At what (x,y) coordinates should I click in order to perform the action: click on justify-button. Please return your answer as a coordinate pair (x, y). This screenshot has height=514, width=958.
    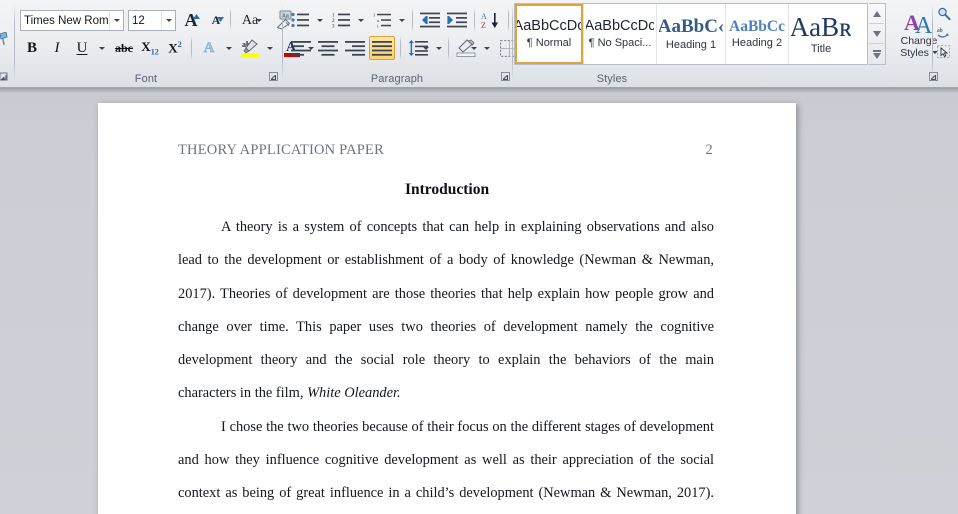
    Looking at the image, I should click on (382, 48).